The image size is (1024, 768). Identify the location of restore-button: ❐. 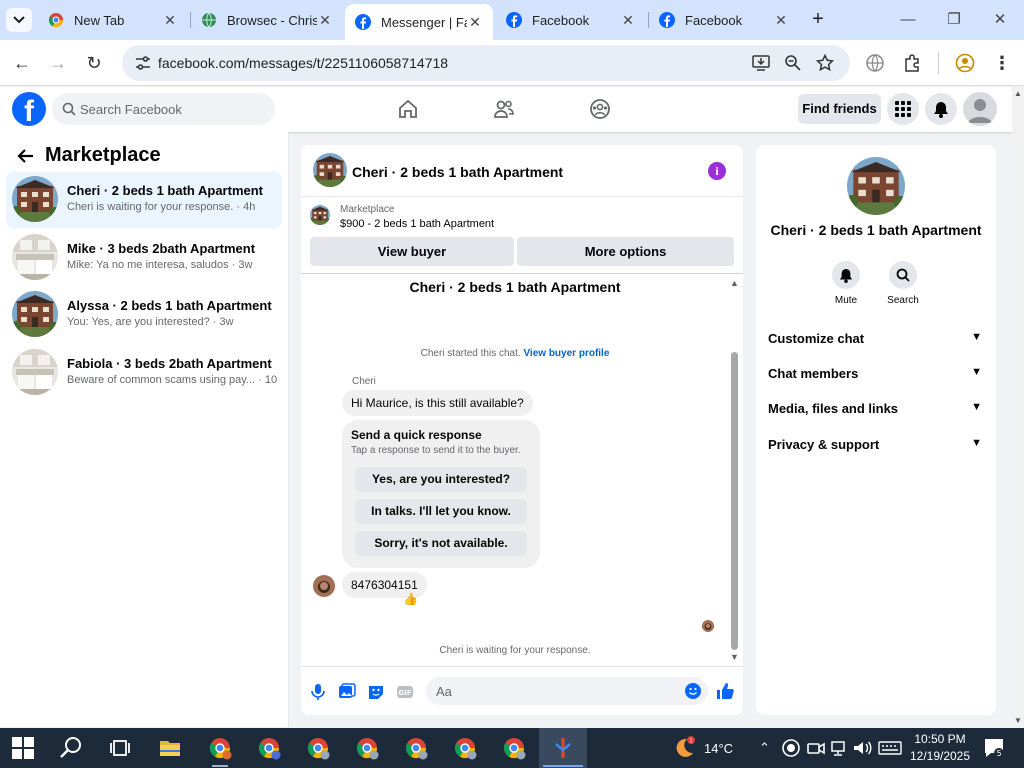
(954, 20).